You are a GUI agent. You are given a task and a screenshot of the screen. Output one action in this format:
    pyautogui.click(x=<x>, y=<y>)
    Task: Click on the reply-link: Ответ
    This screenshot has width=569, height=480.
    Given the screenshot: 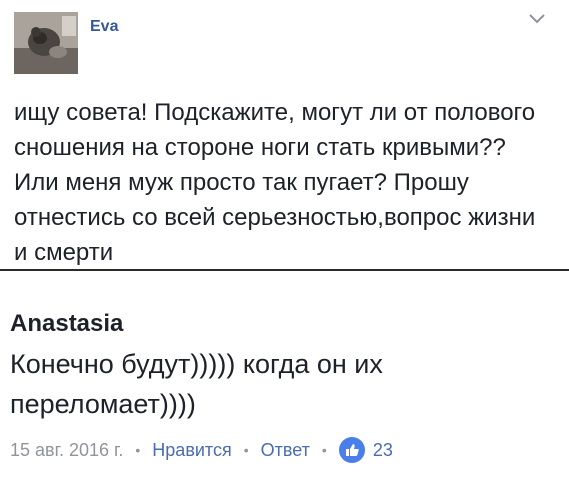 What is the action you would take?
    pyautogui.click(x=285, y=450)
    